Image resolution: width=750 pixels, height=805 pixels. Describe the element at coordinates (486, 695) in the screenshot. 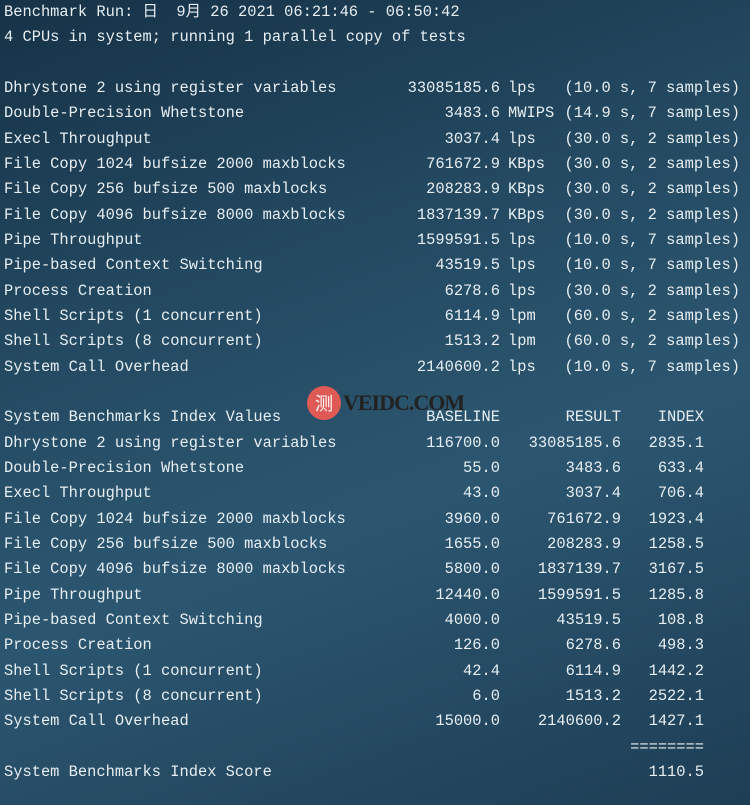

I see `baseline-value: 6.0` at that location.